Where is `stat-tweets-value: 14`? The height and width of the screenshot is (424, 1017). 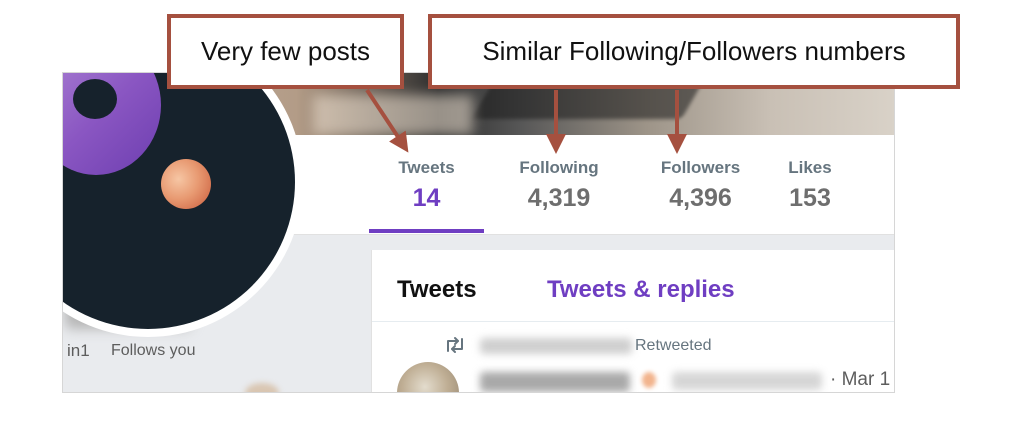
stat-tweets-value: 14 is located at coordinates (426, 198).